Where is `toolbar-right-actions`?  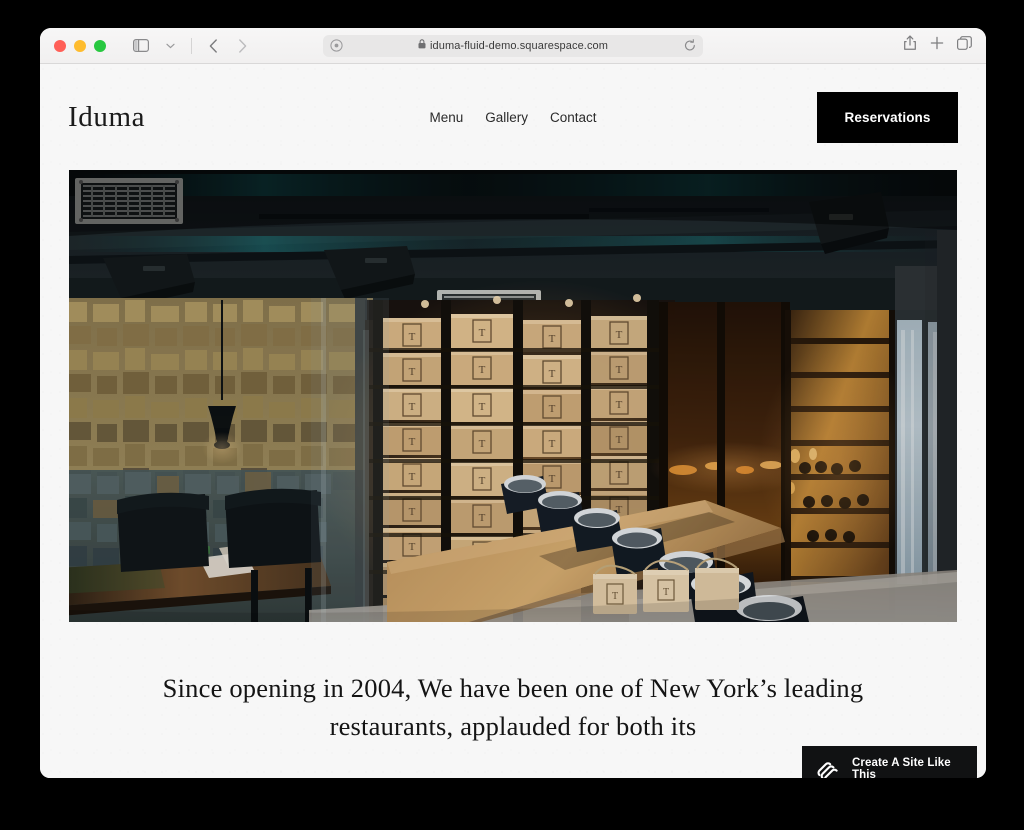 toolbar-right-actions is located at coordinates (937, 45).